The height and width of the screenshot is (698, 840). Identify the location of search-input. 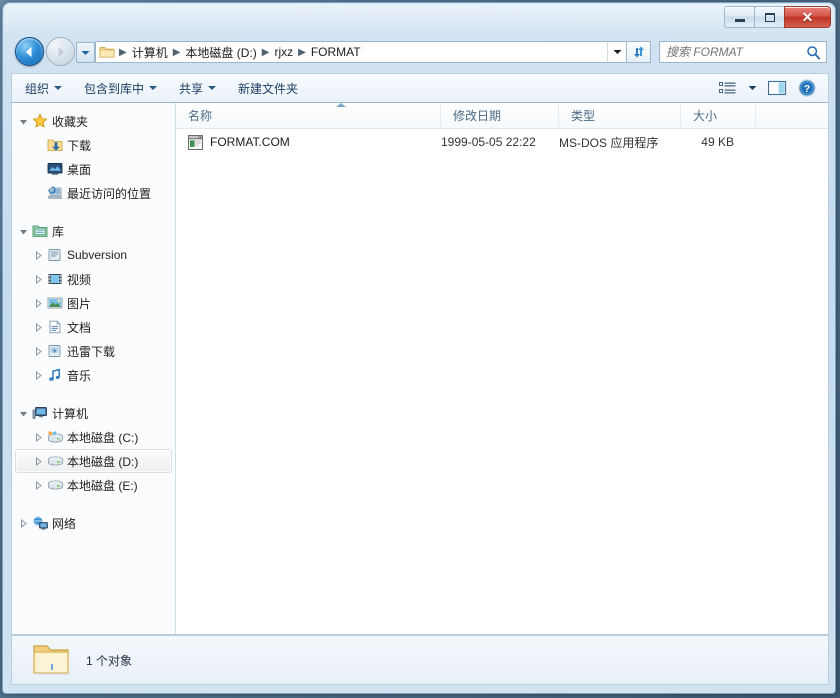
(735, 52).